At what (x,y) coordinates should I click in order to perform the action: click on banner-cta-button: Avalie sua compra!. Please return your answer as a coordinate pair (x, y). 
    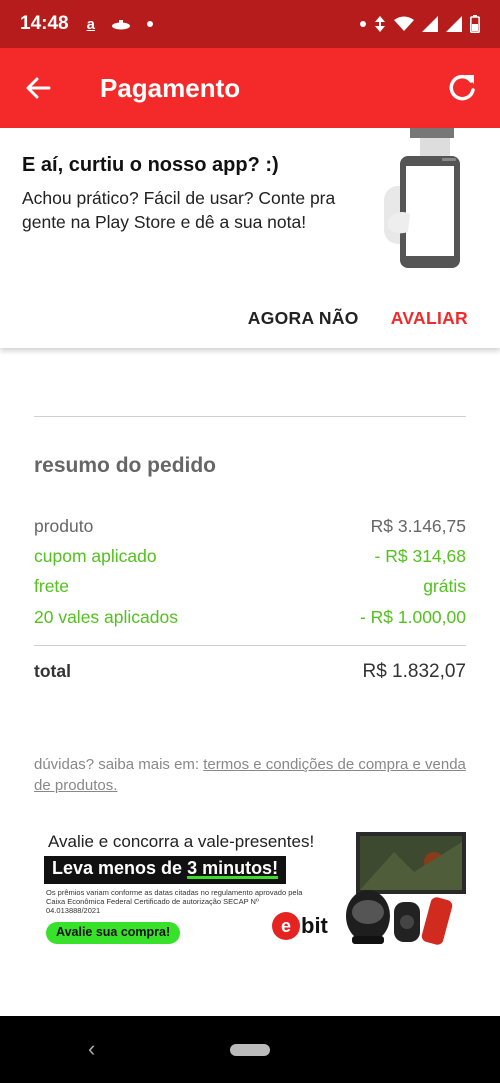
    Looking at the image, I should click on (113, 933).